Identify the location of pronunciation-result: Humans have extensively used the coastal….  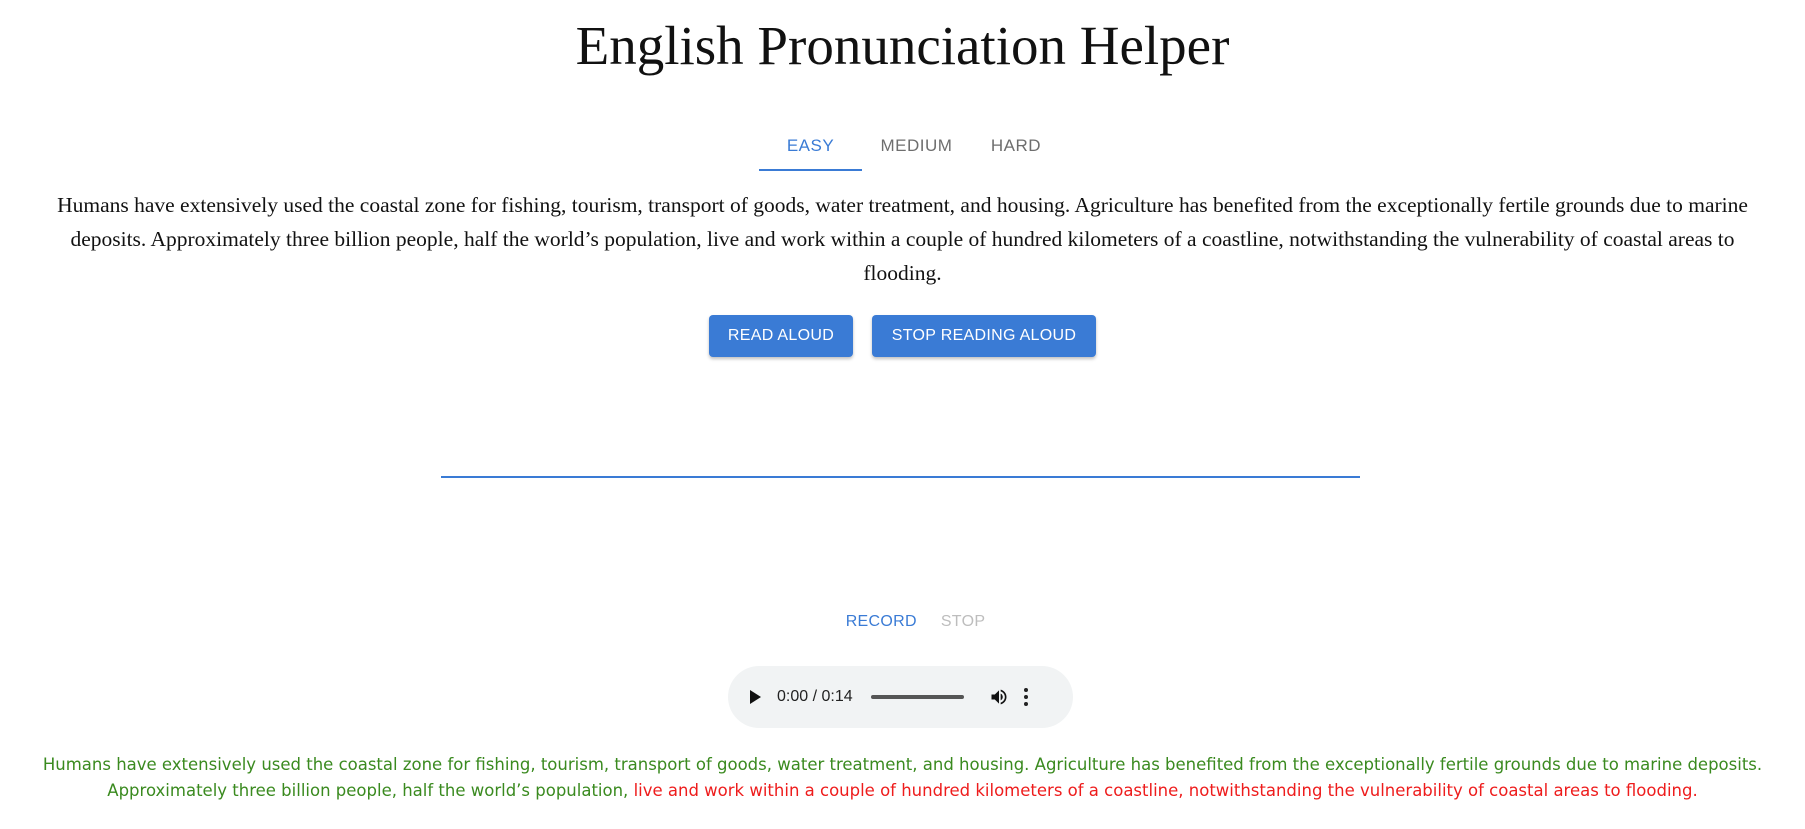
(902, 778).